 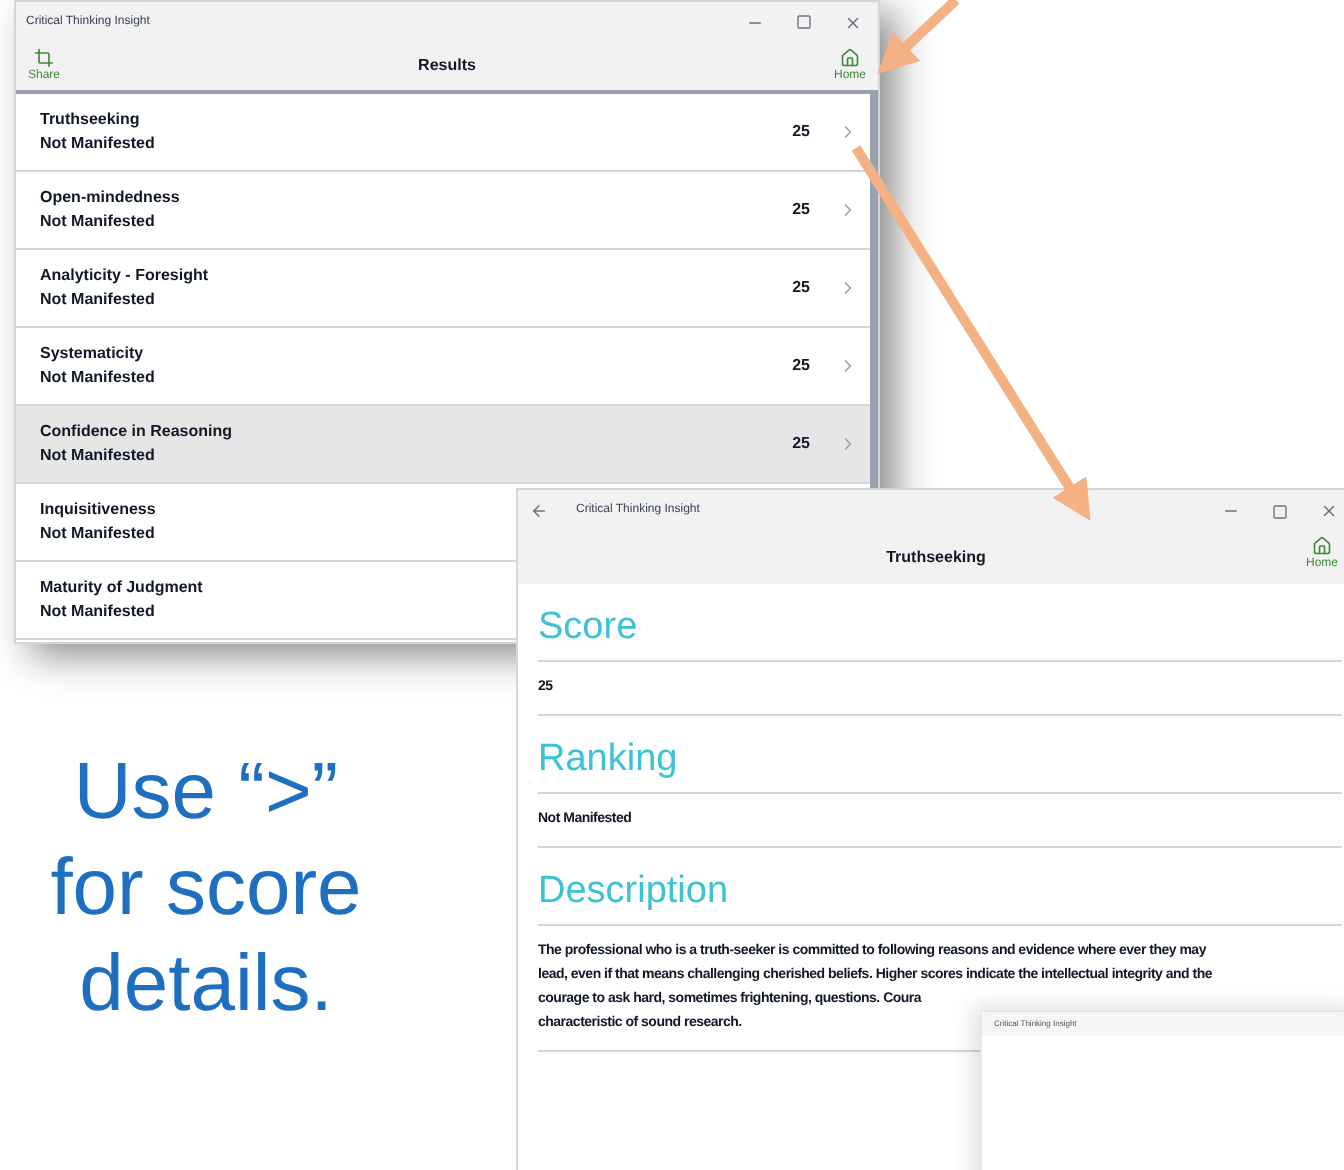 I want to click on trait-name: Inquisitiveness, so click(x=98, y=510).